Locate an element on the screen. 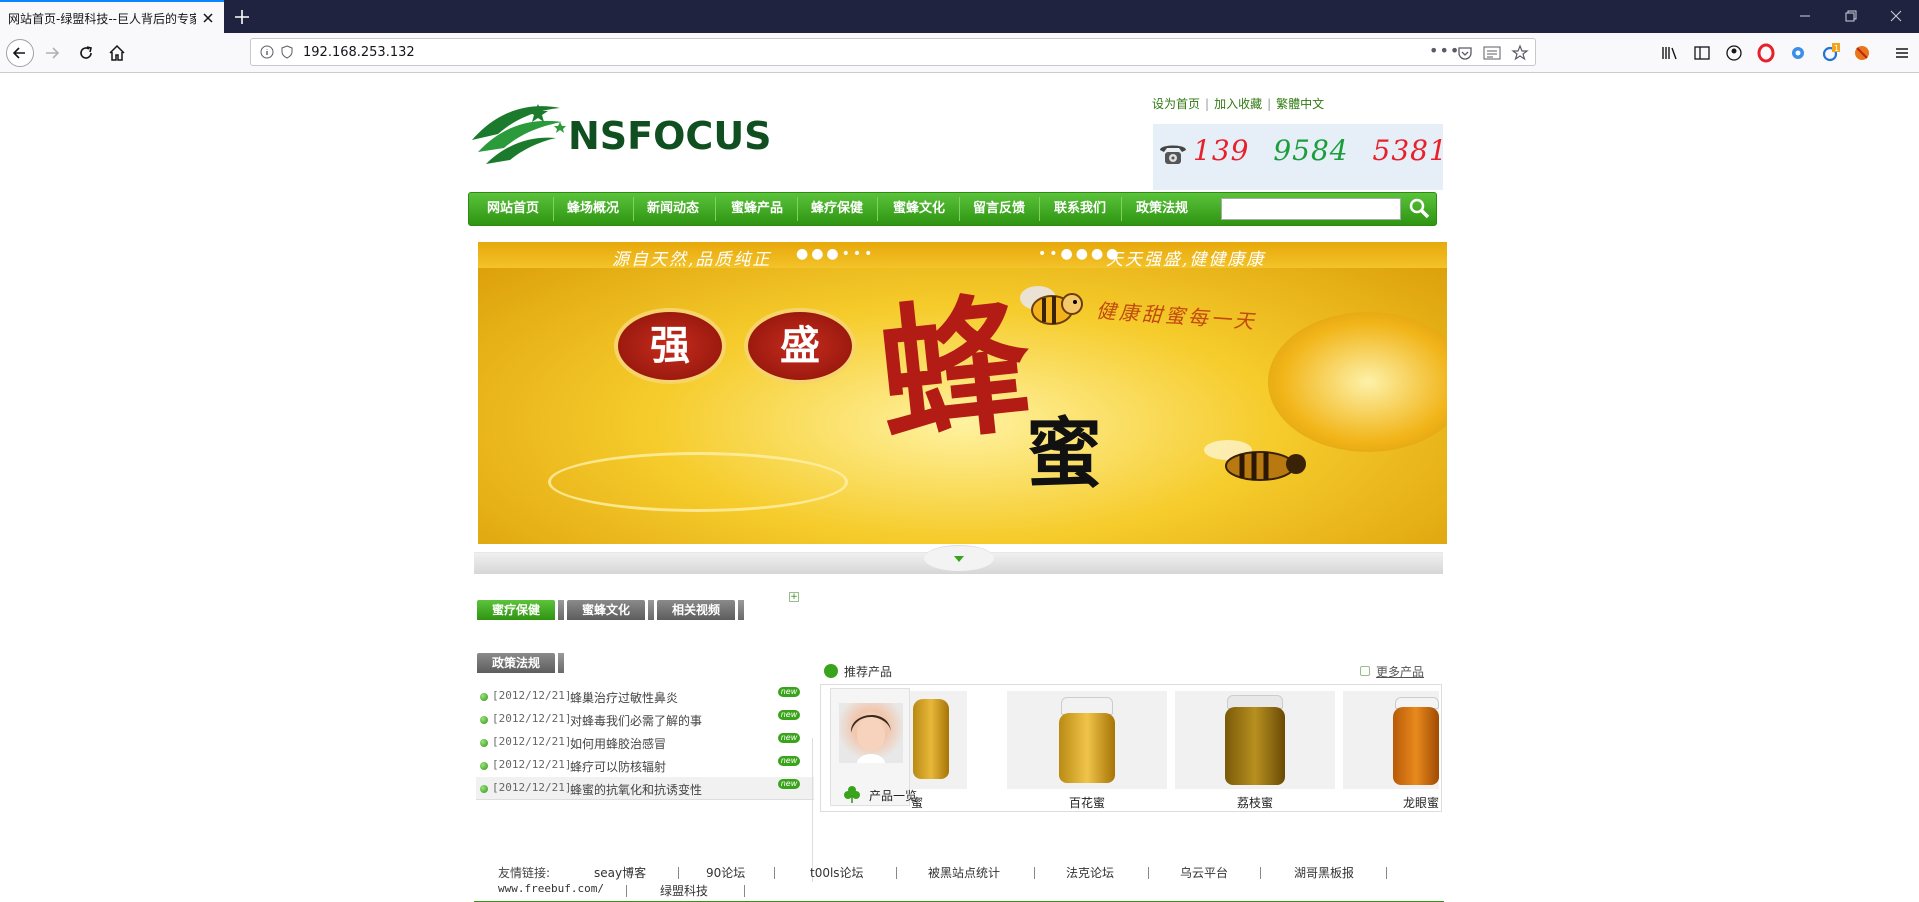  menu-news: 新闻动态 is located at coordinates (673, 209).